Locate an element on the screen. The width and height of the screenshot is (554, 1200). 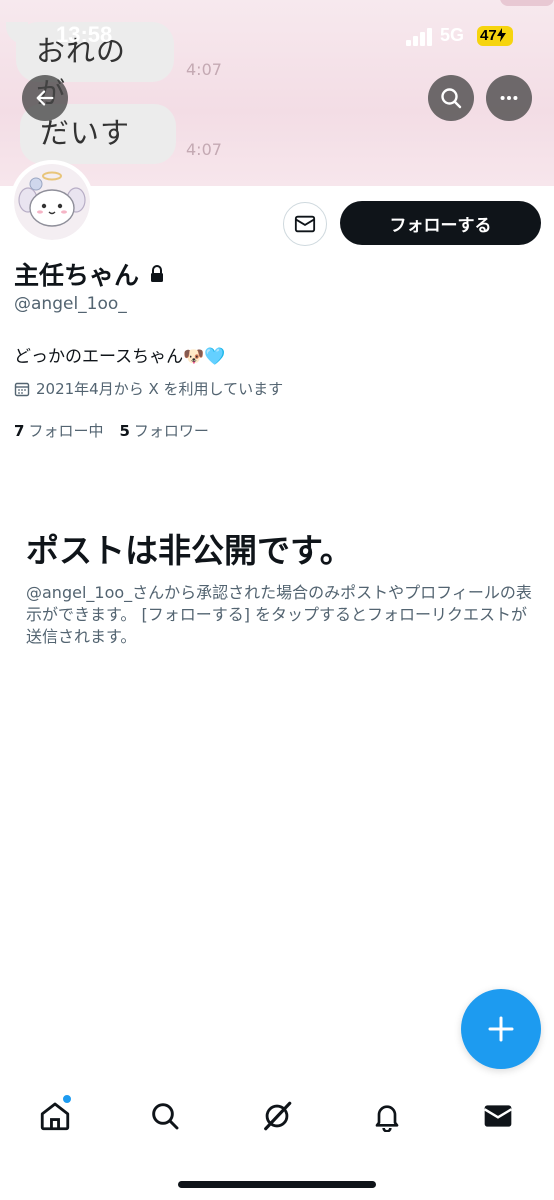
mail-icon is located at coordinates (305, 224).